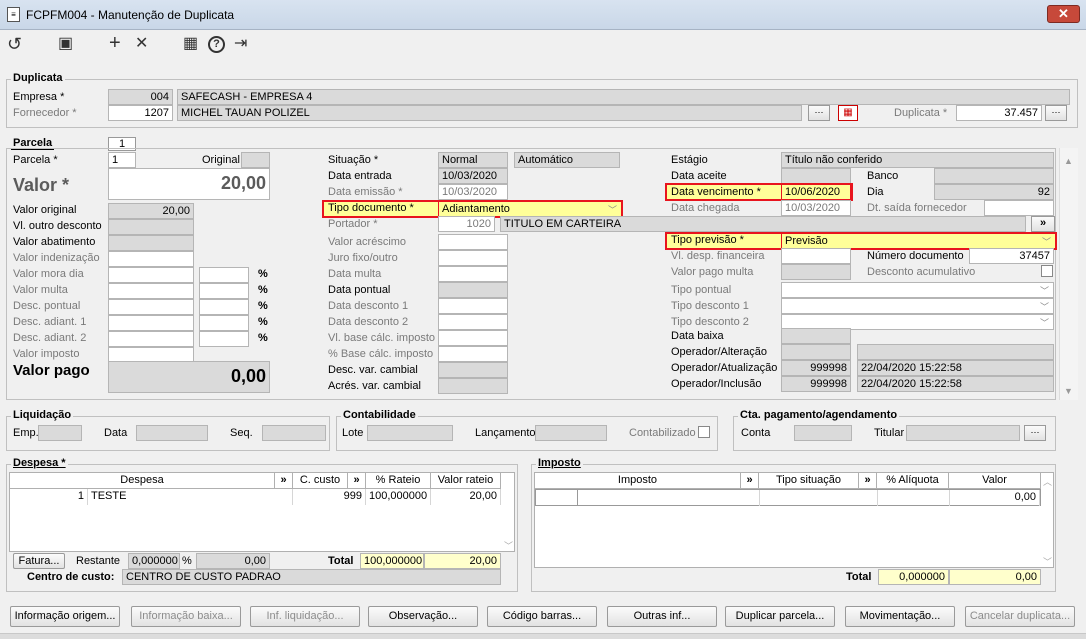 The width and height of the screenshot is (1086, 639). I want to click on despesa-header: Despesa, so click(142, 481).